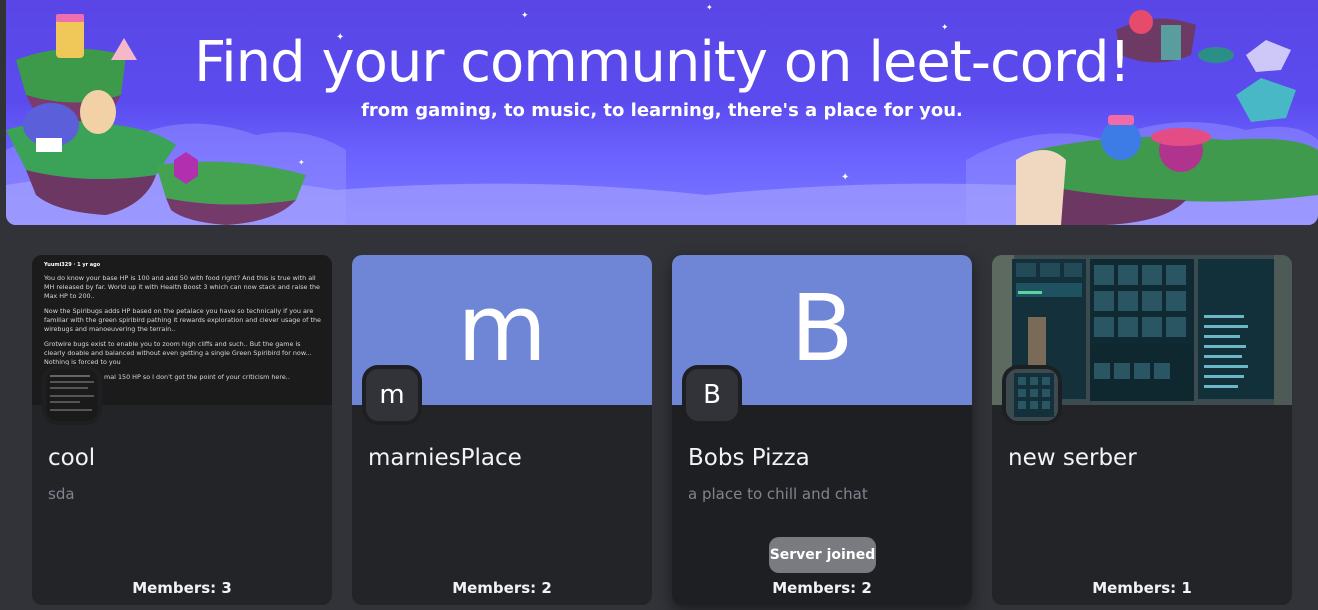 Image resolution: width=1318 pixels, height=610 pixels. I want to click on server-description: a place to chill and chat, so click(778, 494).